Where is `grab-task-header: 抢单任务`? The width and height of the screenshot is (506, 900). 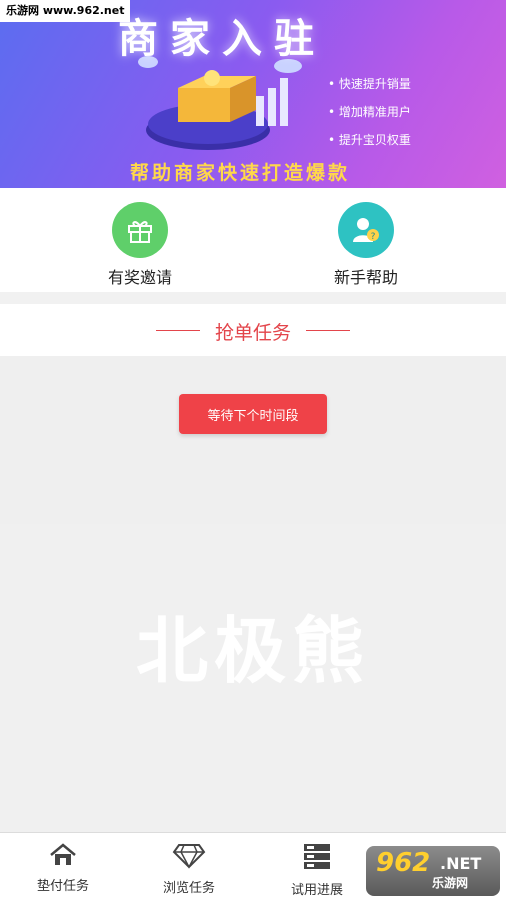
grab-task-header: 抢单任务 is located at coordinates (253, 330).